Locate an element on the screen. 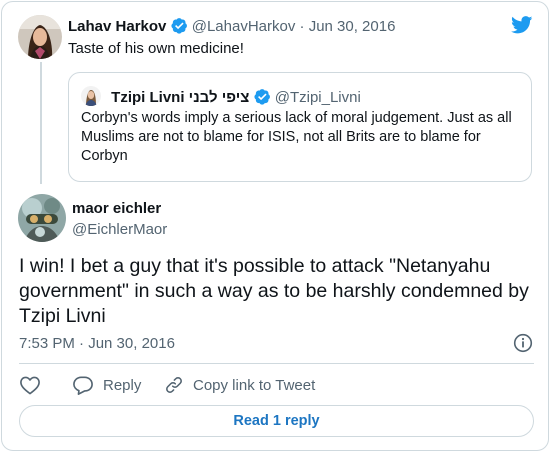  reply-label: Reply is located at coordinates (122, 385).